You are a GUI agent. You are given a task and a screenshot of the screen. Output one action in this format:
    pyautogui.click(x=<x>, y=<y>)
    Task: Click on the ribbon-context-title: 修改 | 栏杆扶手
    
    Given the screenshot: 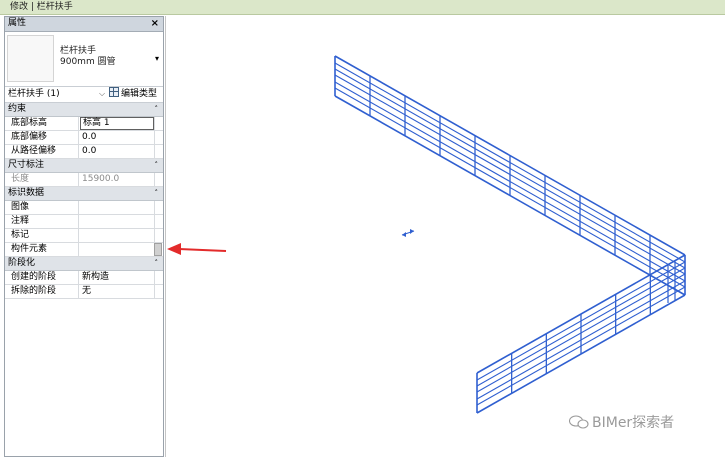 What is the action you would take?
    pyautogui.click(x=362, y=7)
    